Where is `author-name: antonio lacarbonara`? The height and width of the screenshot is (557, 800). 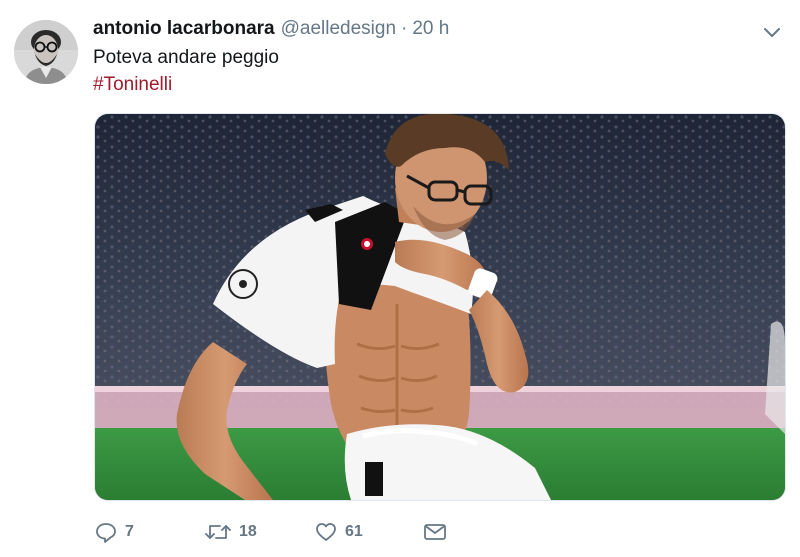
author-name: antonio lacarbonara is located at coordinates (184, 29).